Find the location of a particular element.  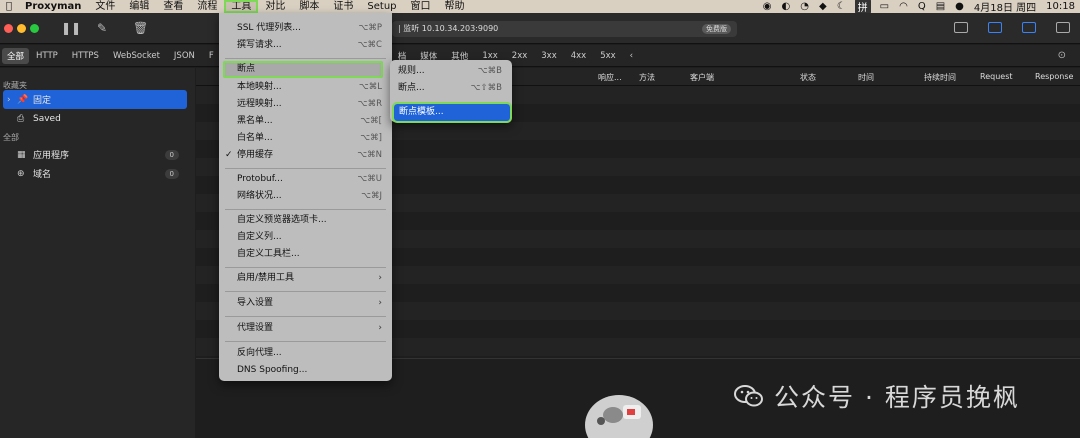

submenu-item-breakpoints: 断点... ⌥⇧⌘B is located at coordinates (451, 88).